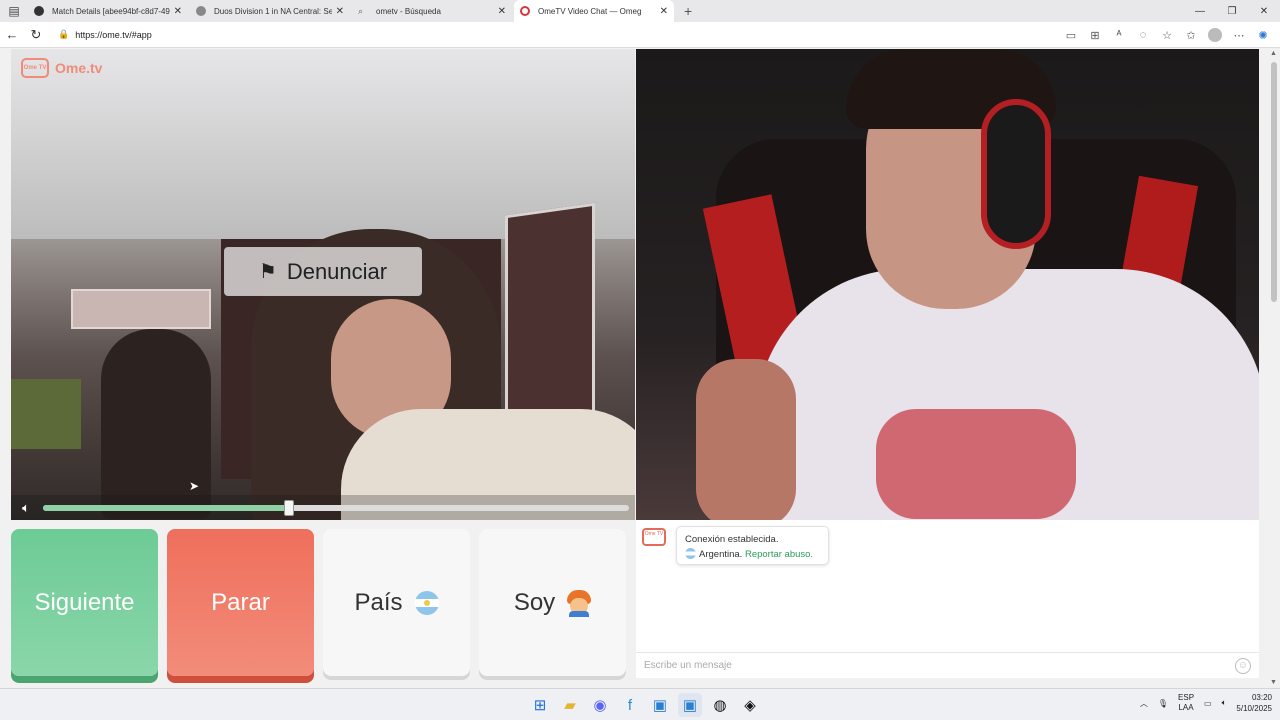  What do you see at coordinates (779, 554) in the screenshot?
I see `report-abuse-link: Reportar abuso.` at bounding box center [779, 554].